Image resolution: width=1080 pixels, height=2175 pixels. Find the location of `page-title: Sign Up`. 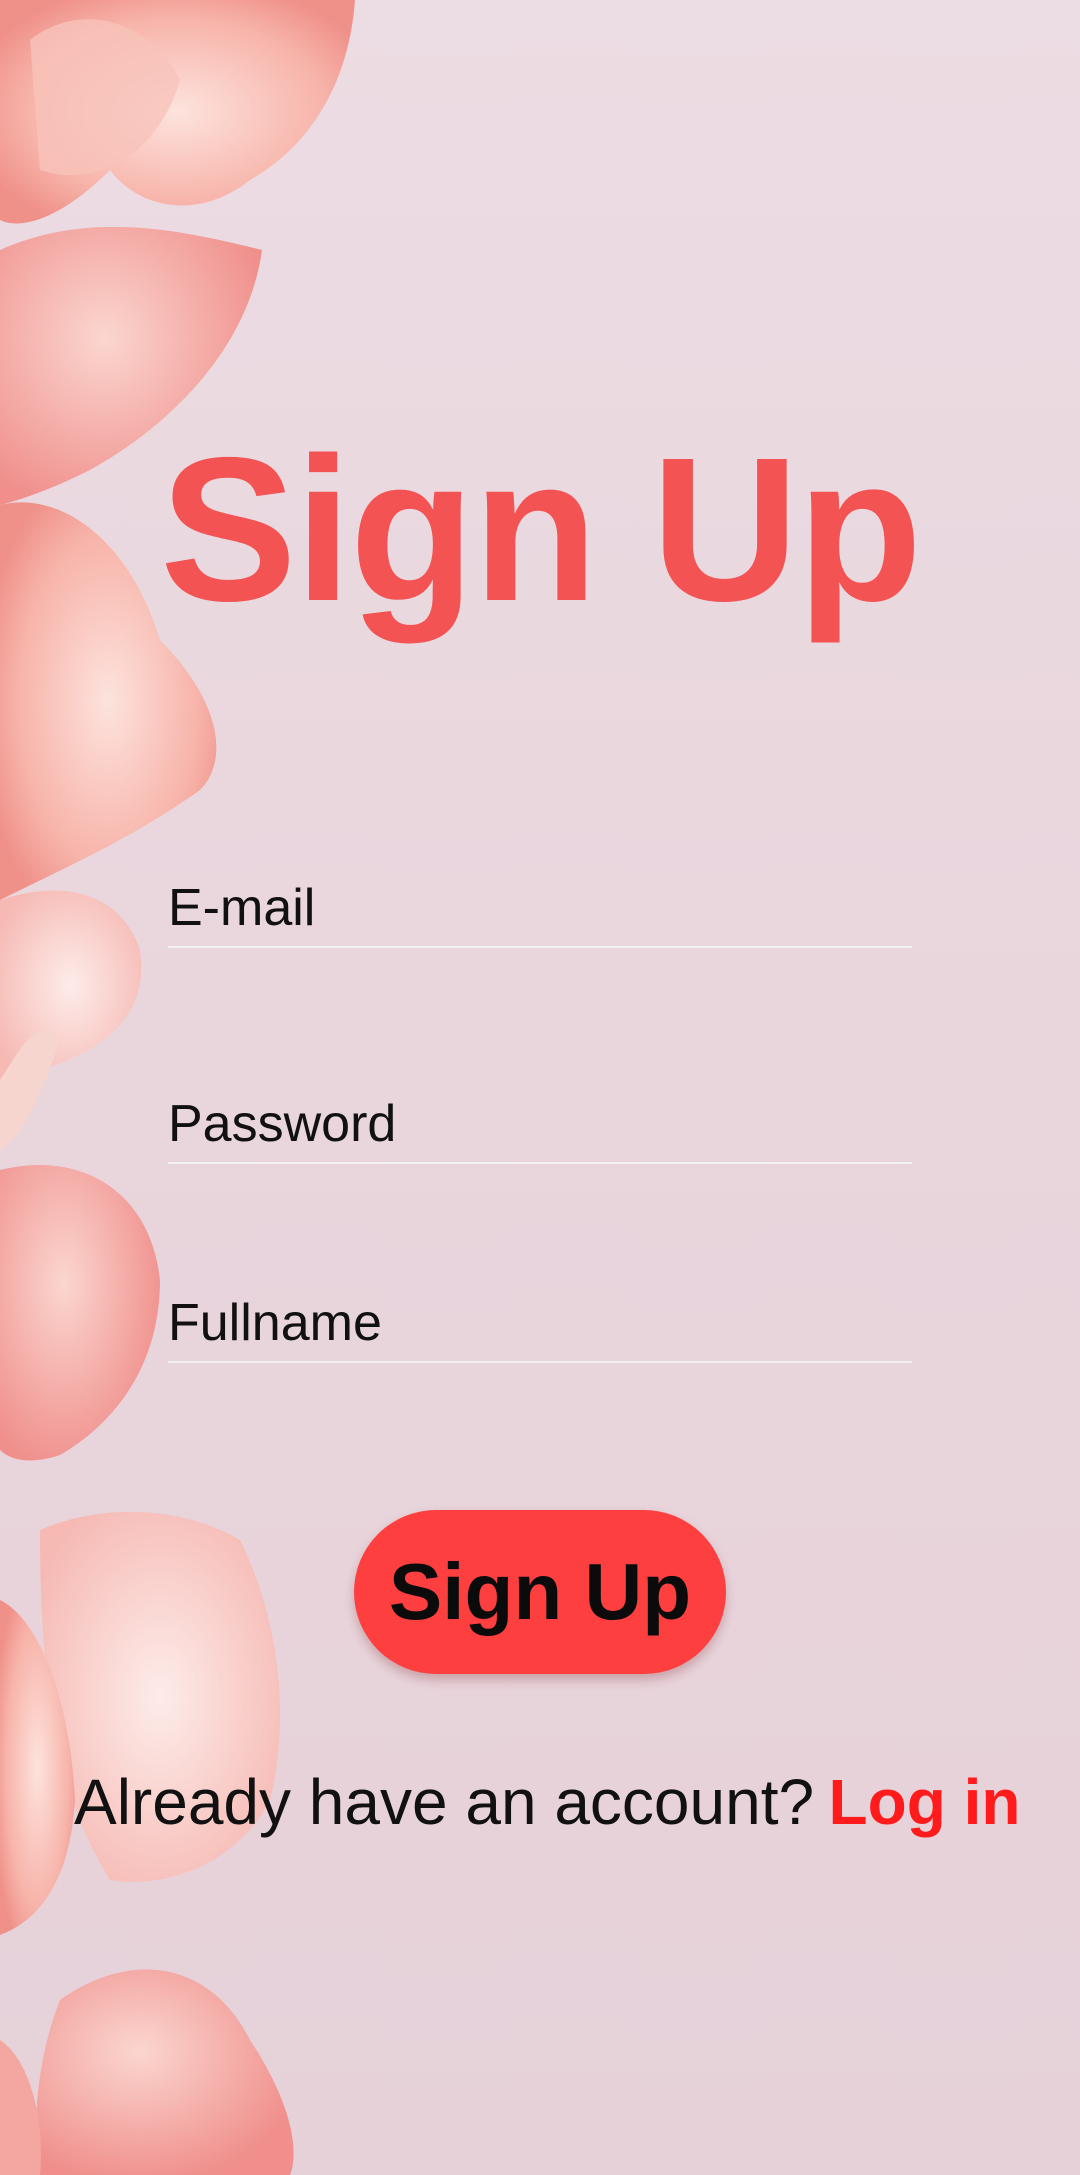

page-title: Sign Up is located at coordinates (541, 529).